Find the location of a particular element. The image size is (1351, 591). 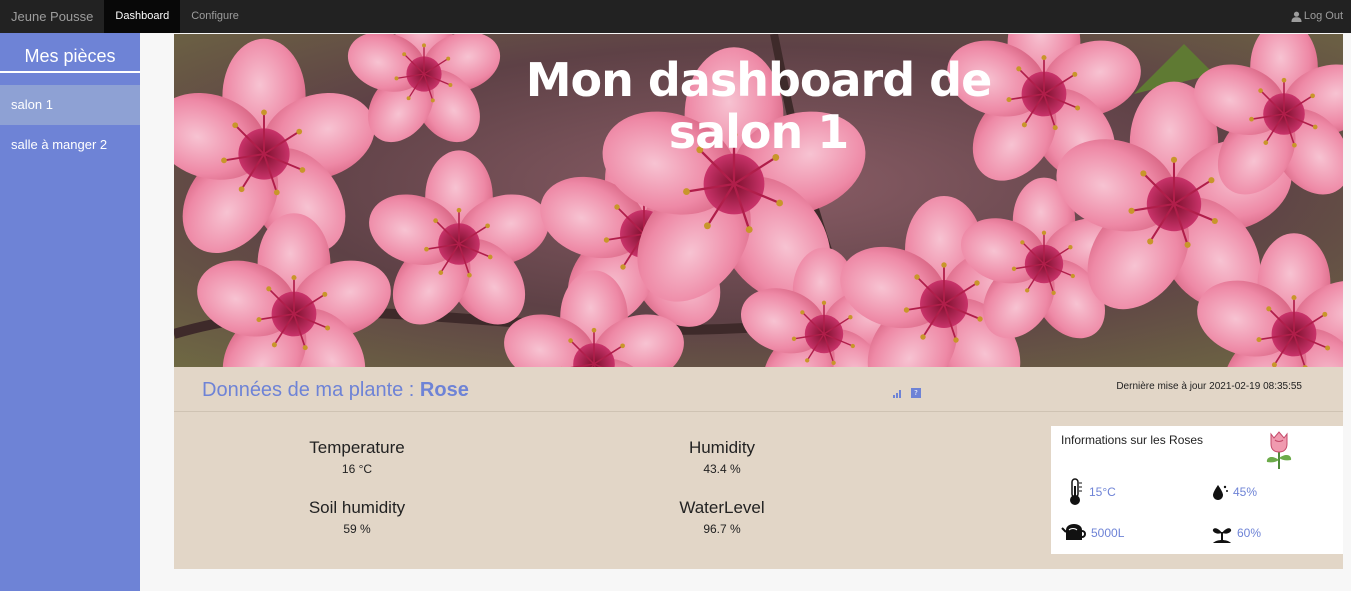

metric-soil-humidity: Soil humidity 59 % is located at coordinates (357, 517).